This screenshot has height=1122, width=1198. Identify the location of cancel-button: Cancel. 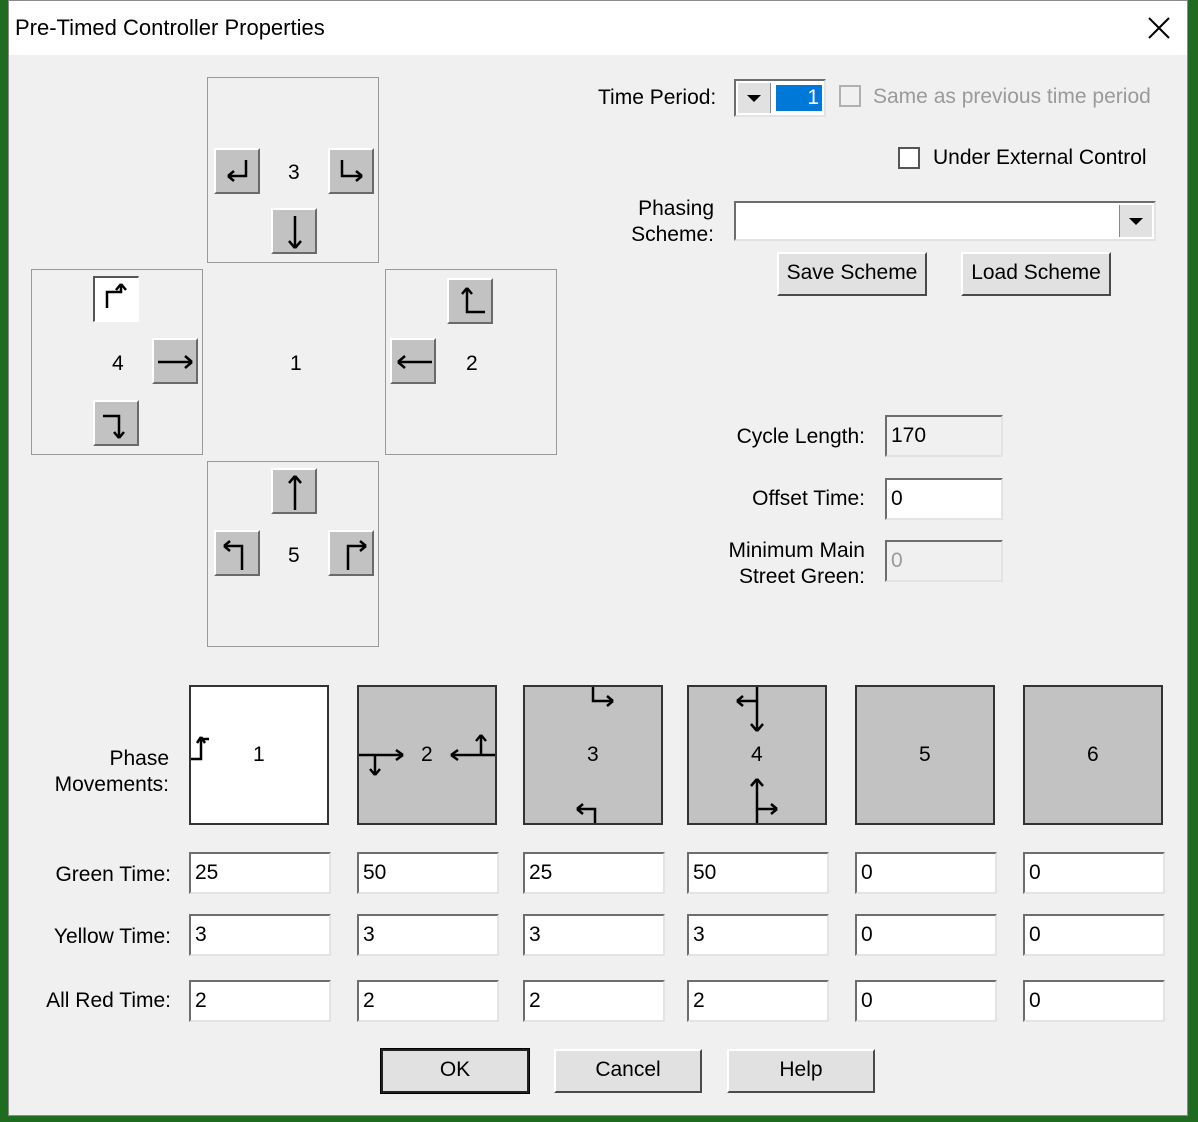
(628, 1071).